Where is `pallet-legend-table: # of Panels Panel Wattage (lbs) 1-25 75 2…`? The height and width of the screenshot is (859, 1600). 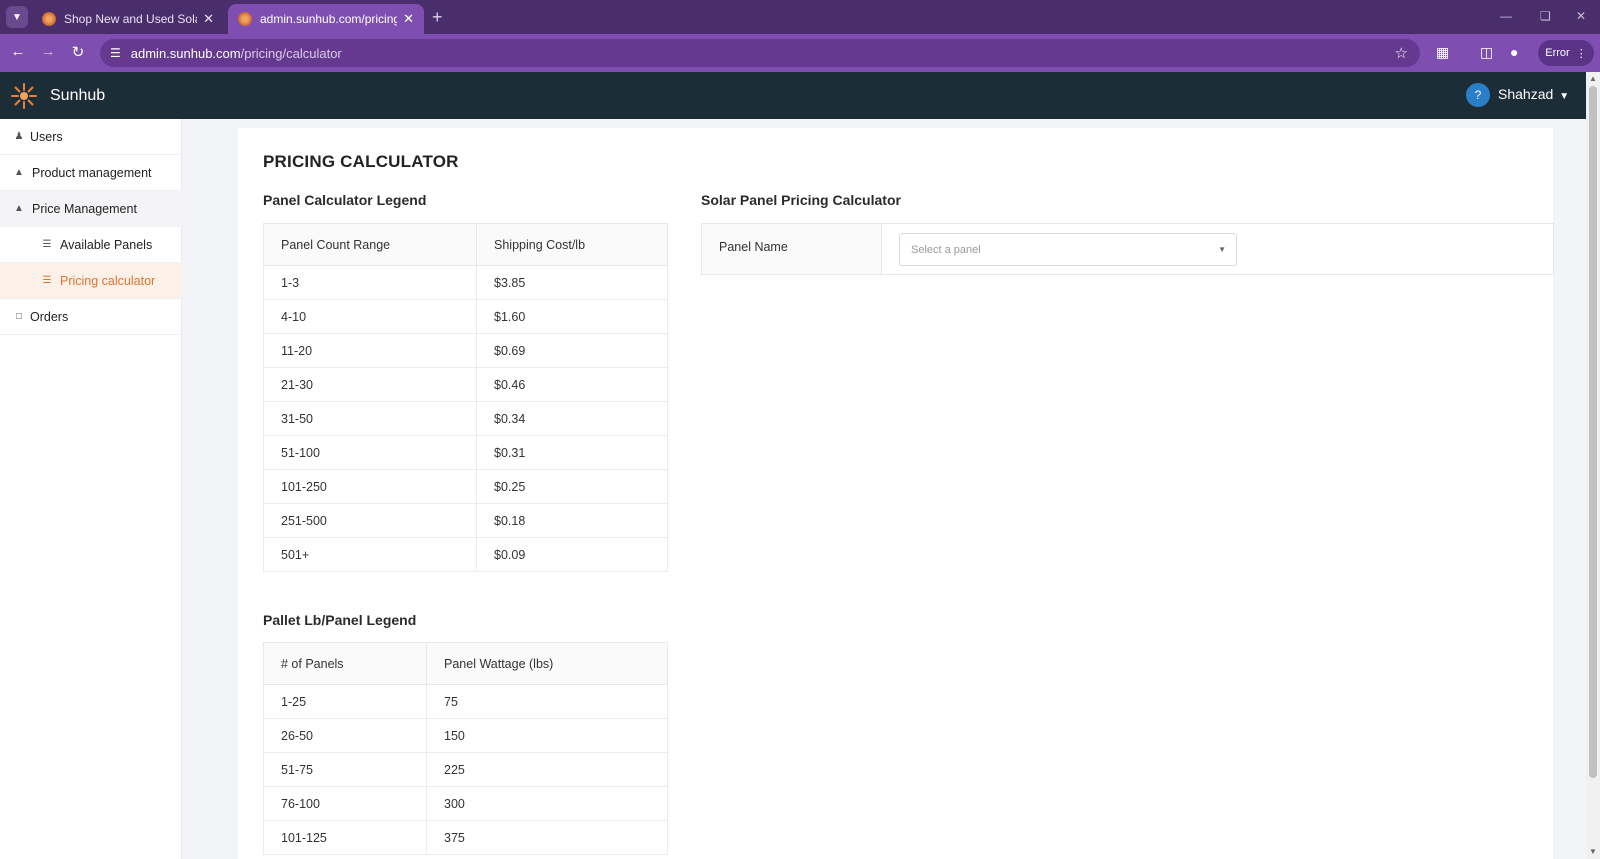 pallet-legend-table: # of Panels Panel Wattage (lbs) 1-25 75 2… is located at coordinates (465, 748).